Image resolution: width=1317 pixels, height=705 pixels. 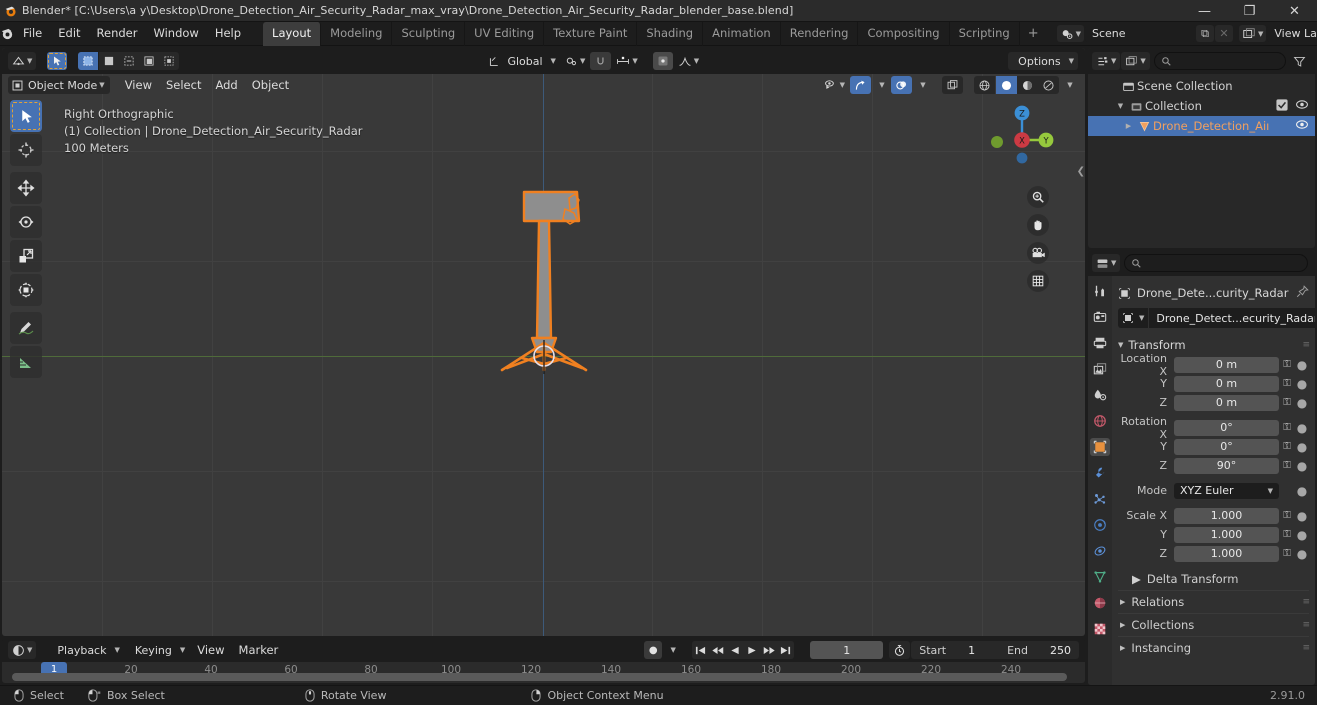 I want to click on shading-solid-button, so click(x=1006, y=85).